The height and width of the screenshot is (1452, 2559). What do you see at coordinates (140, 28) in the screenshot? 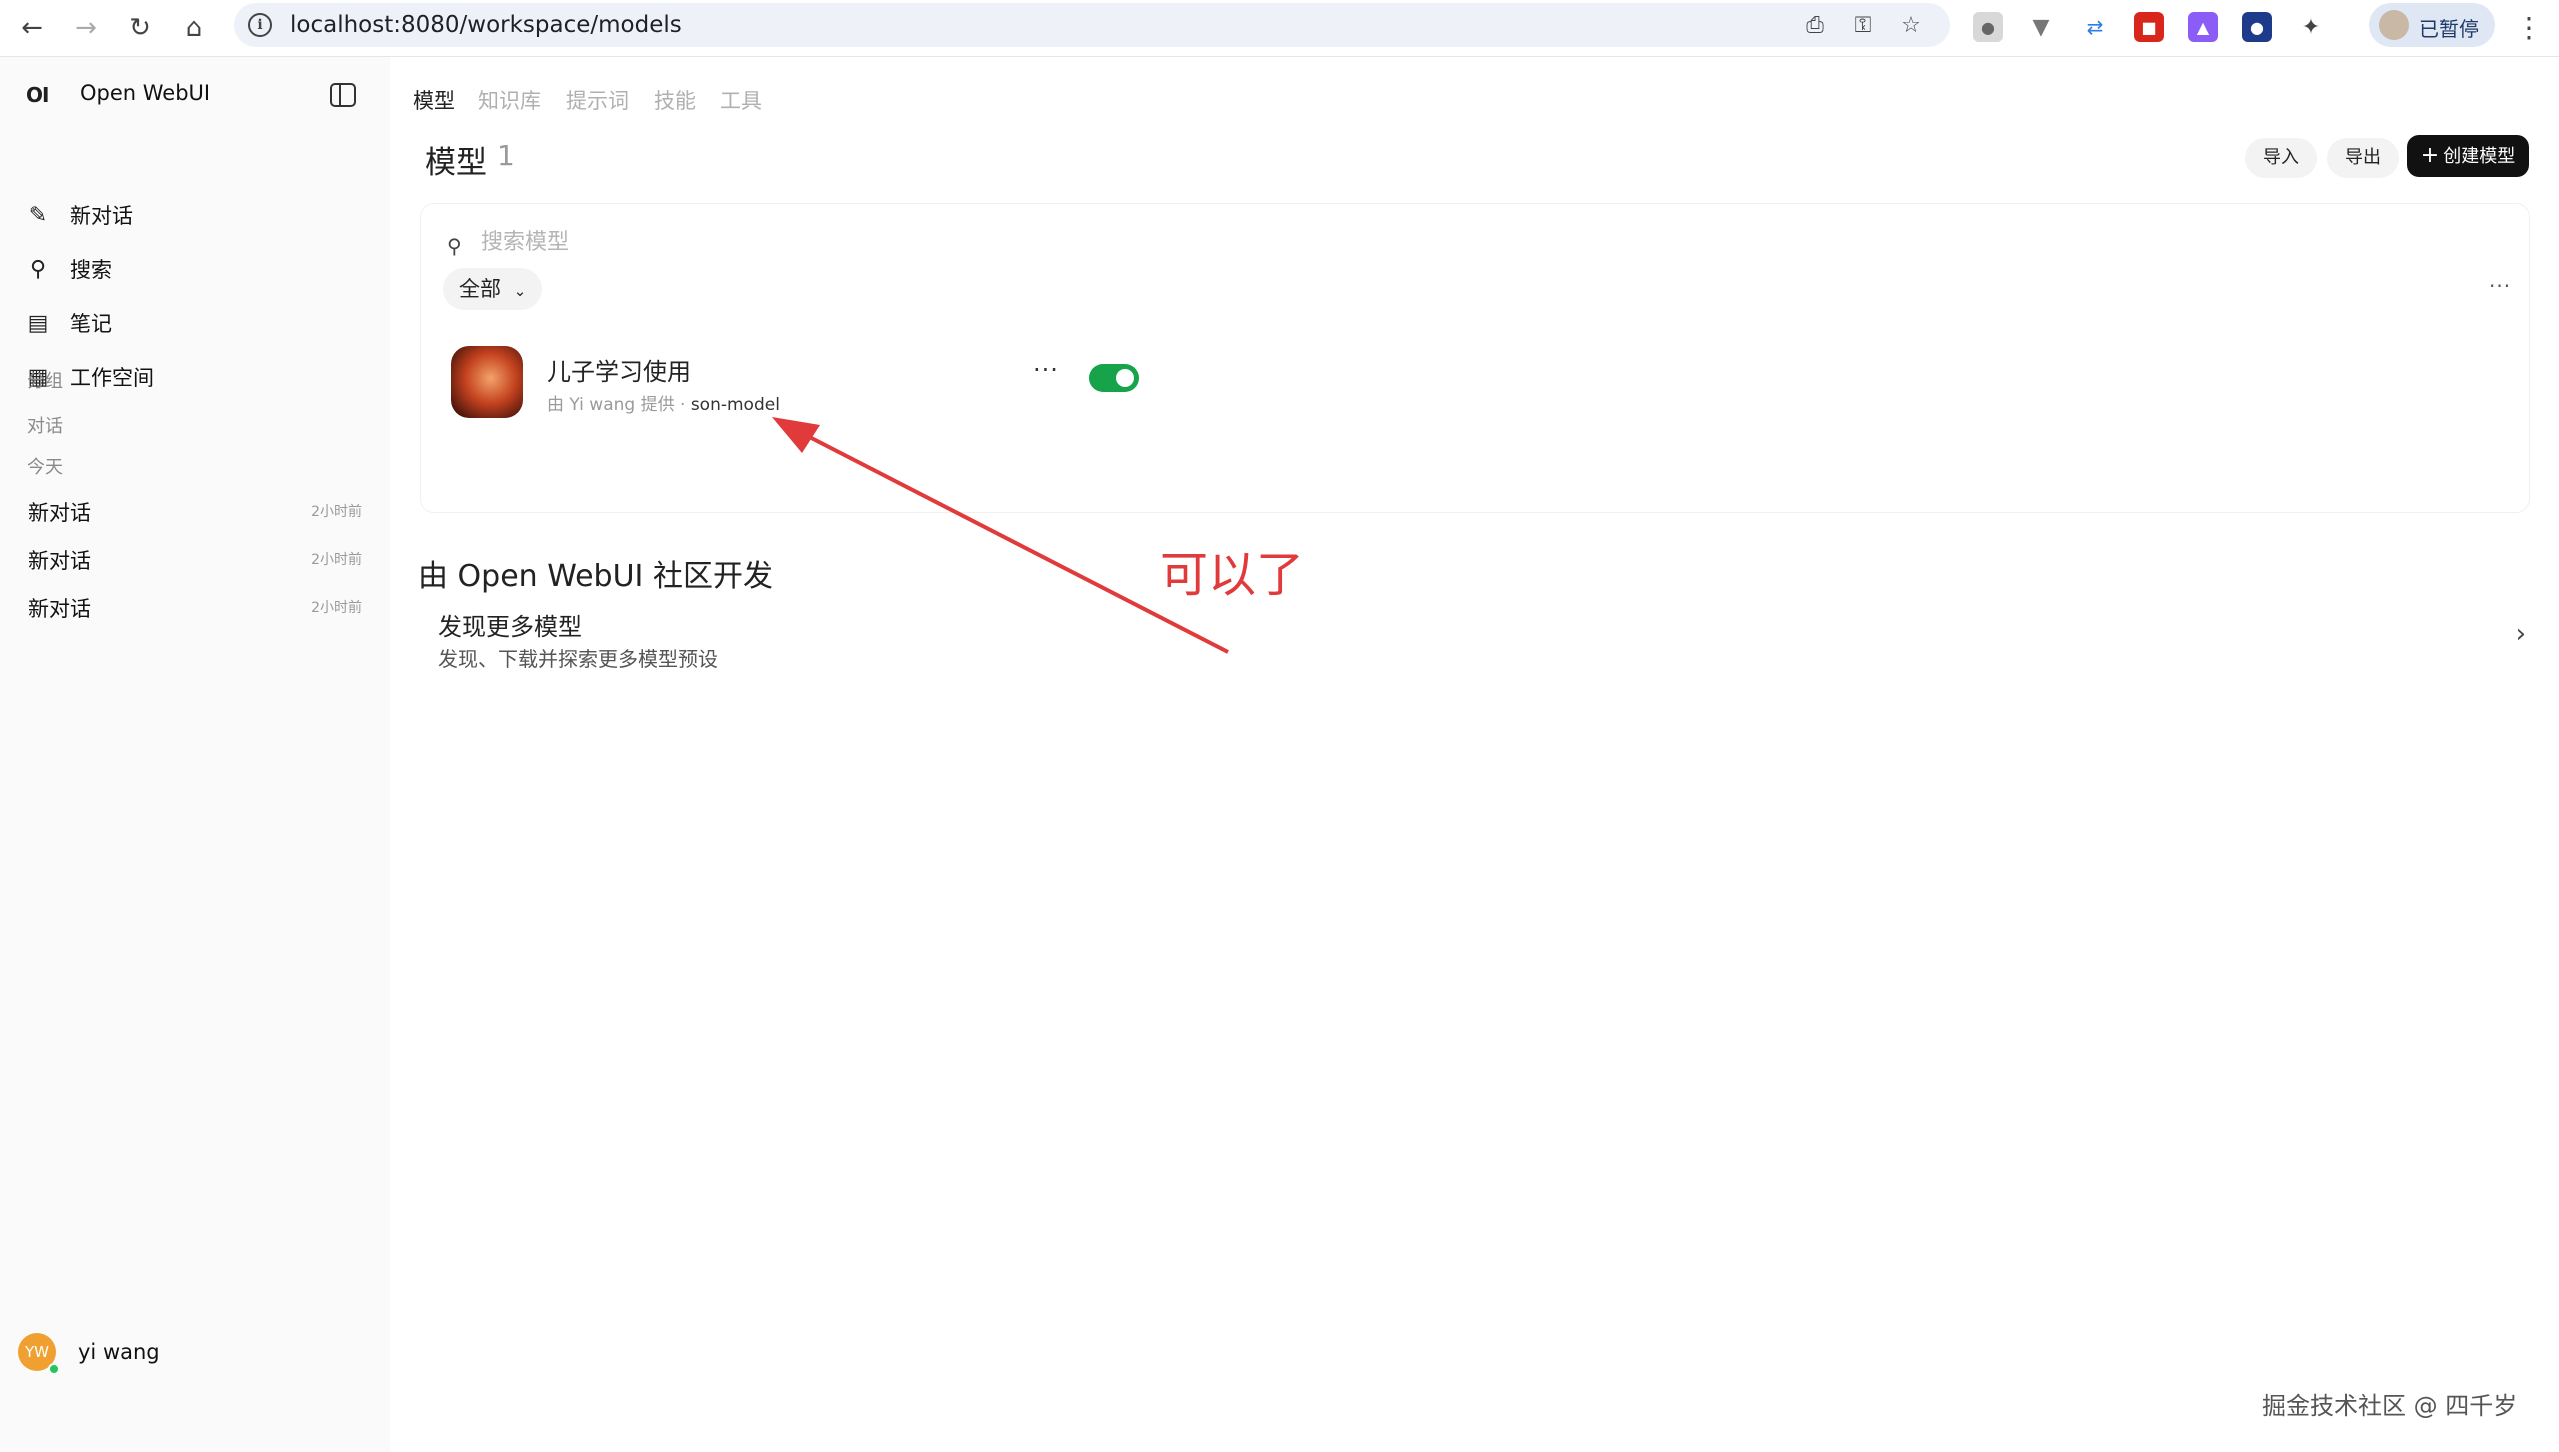
I see `reload-icon: ↻` at bounding box center [140, 28].